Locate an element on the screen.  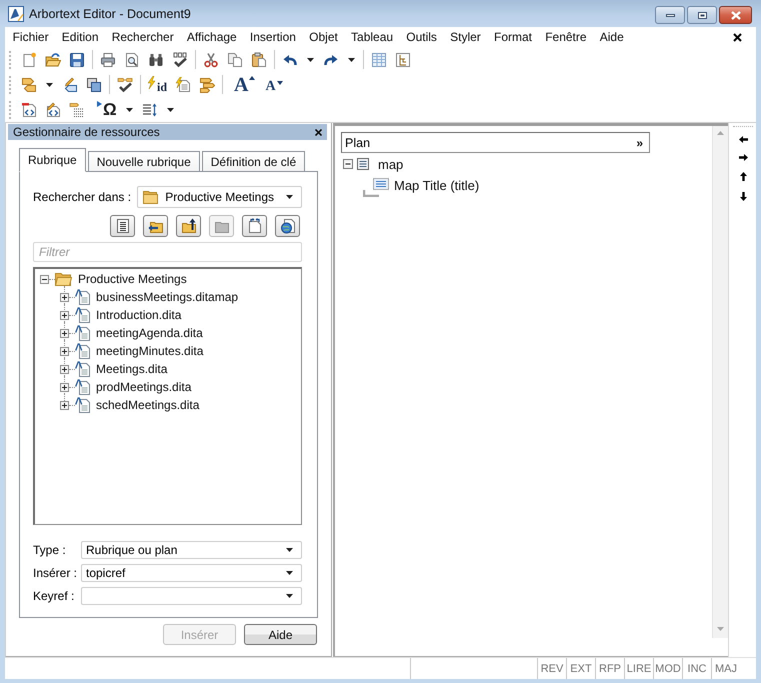
window-title: Arbortext Editor - Document9 is located at coordinates (110, 13).